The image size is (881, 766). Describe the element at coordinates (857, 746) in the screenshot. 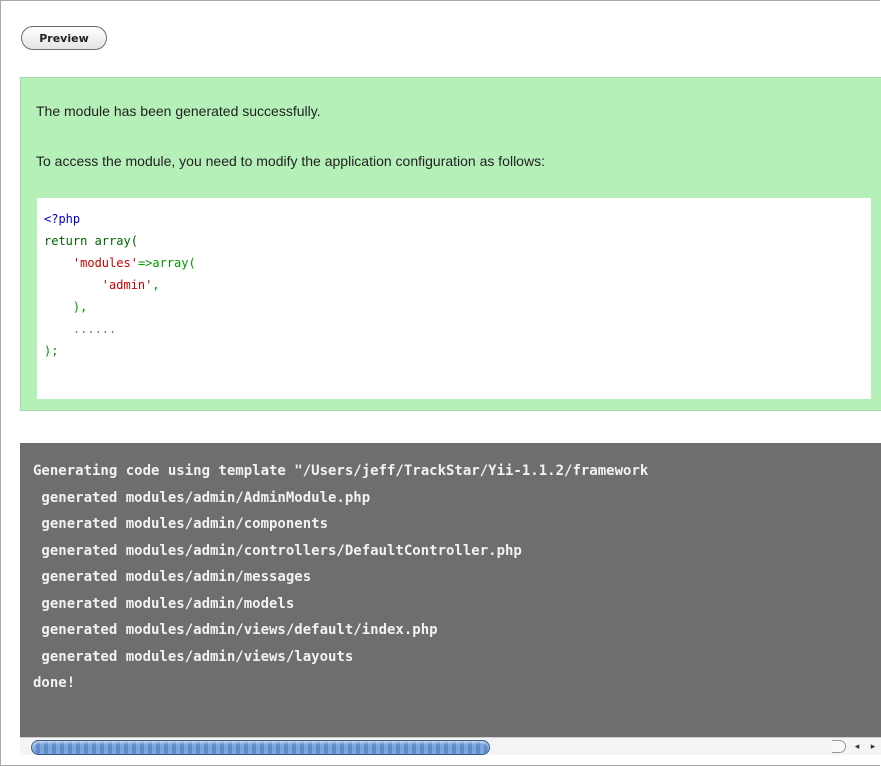

I see `scroll-left-arrow-icon: ◂` at that location.